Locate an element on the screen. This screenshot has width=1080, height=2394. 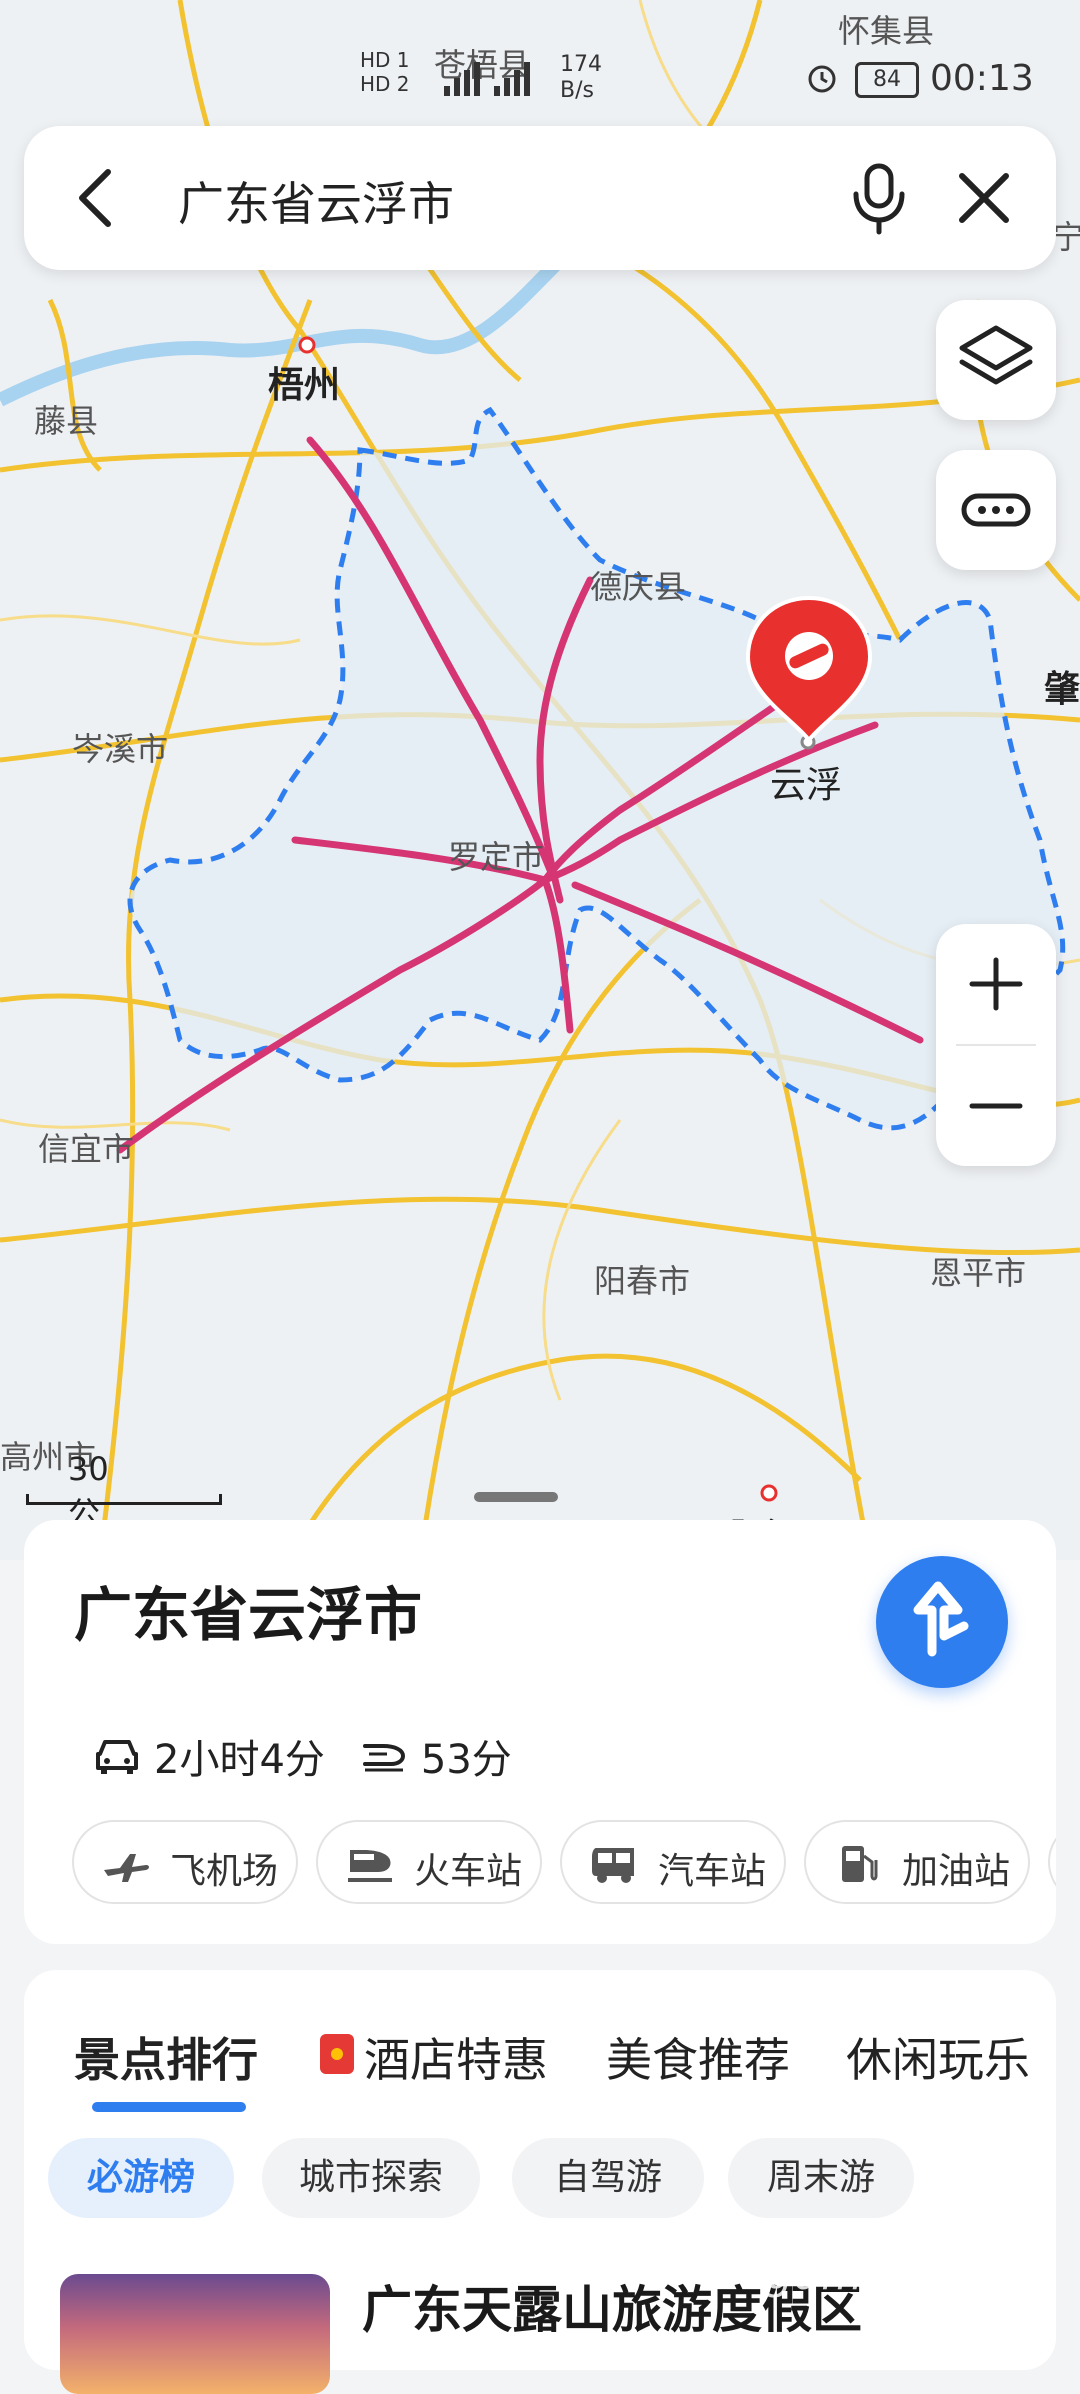
chip-gas-station: 加油站 is located at coordinates (917, 1862).